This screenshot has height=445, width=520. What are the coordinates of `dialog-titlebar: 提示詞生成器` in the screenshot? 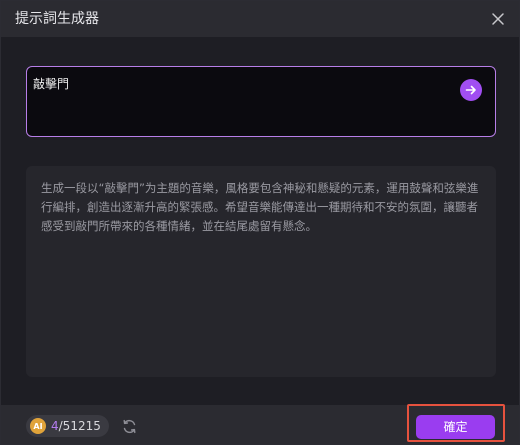 It's located at (260, 19).